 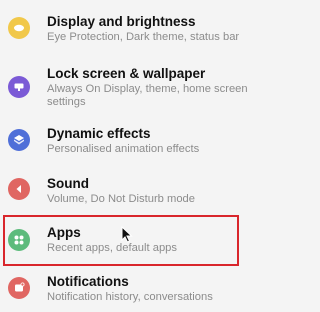 What do you see at coordinates (143, 37) in the screenshot?
I see `settings-item-subtitle: Eye Protection, Dark theme, status bar` at bounding box center [143, 37].